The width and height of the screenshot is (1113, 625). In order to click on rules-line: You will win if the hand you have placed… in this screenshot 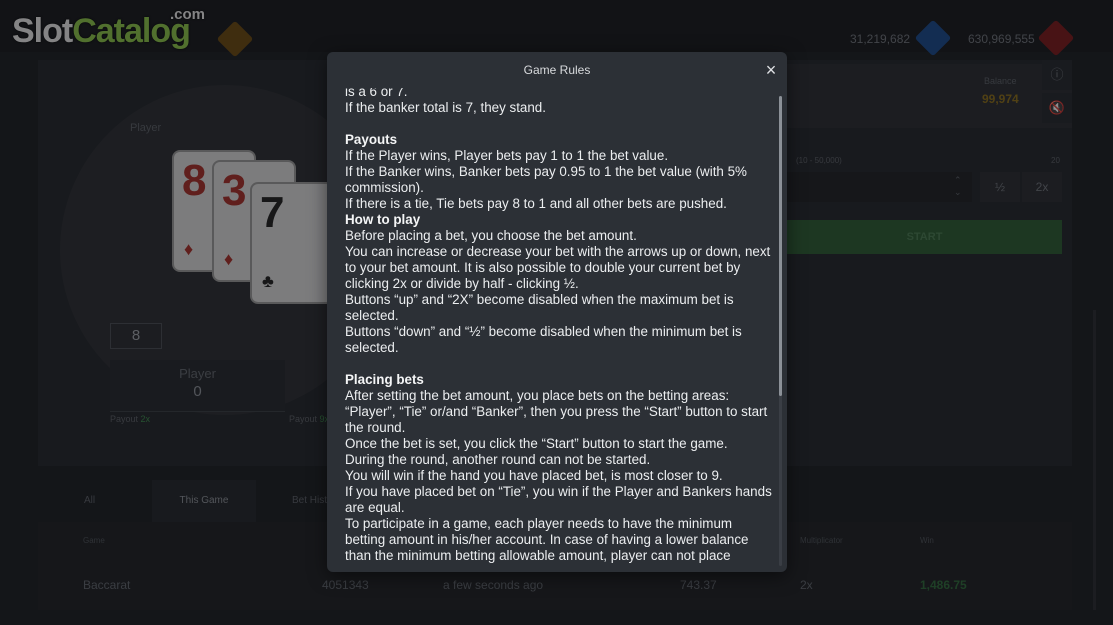, I will do `click(534, 475)`.